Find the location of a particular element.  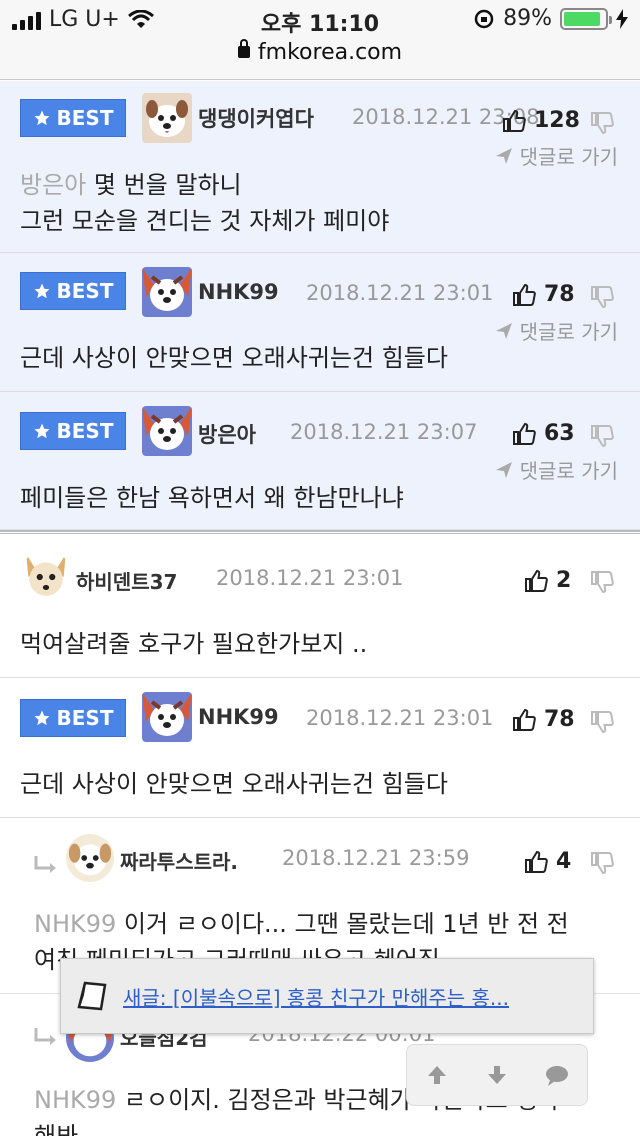

arrow-down-icon is located at coordinates (497, 1075).